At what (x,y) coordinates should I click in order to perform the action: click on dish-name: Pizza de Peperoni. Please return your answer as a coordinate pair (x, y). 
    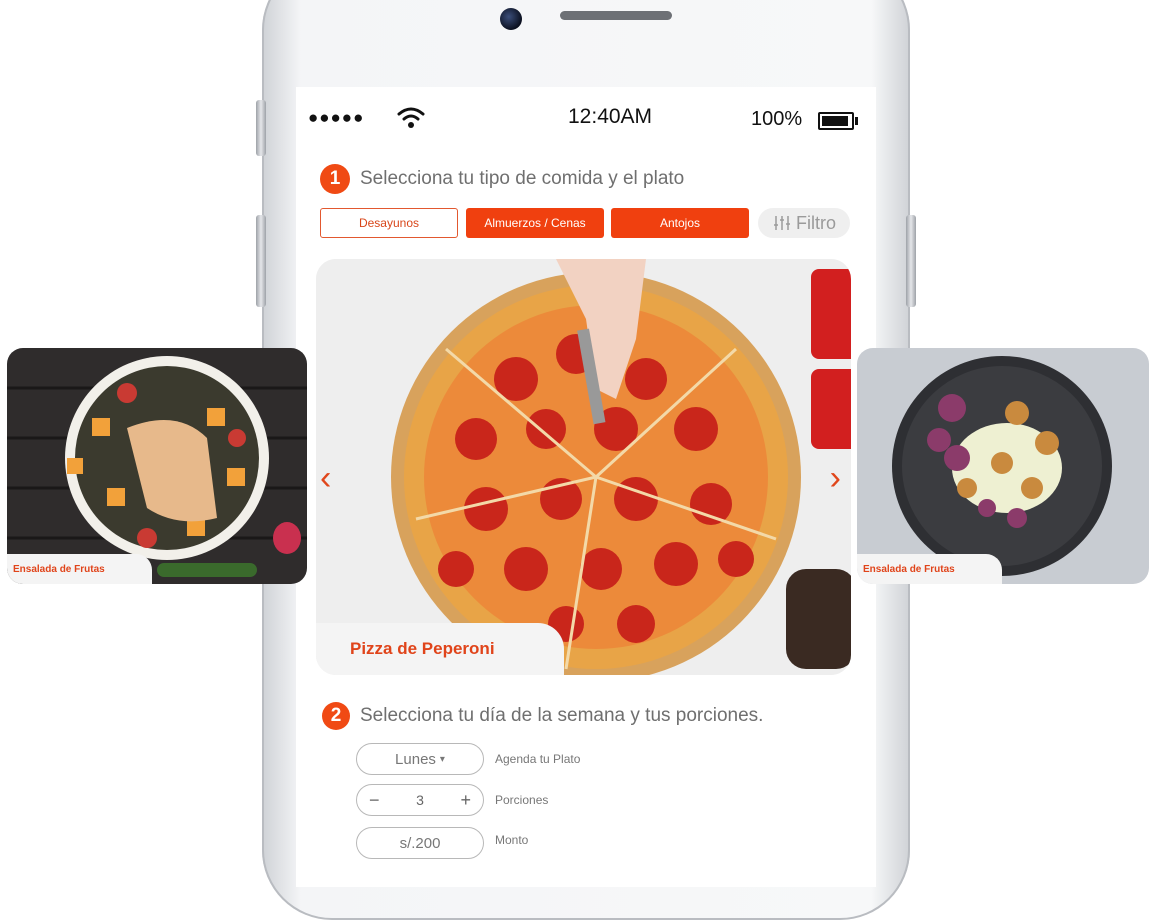
    Looking at the image, I should click on (440, 649).